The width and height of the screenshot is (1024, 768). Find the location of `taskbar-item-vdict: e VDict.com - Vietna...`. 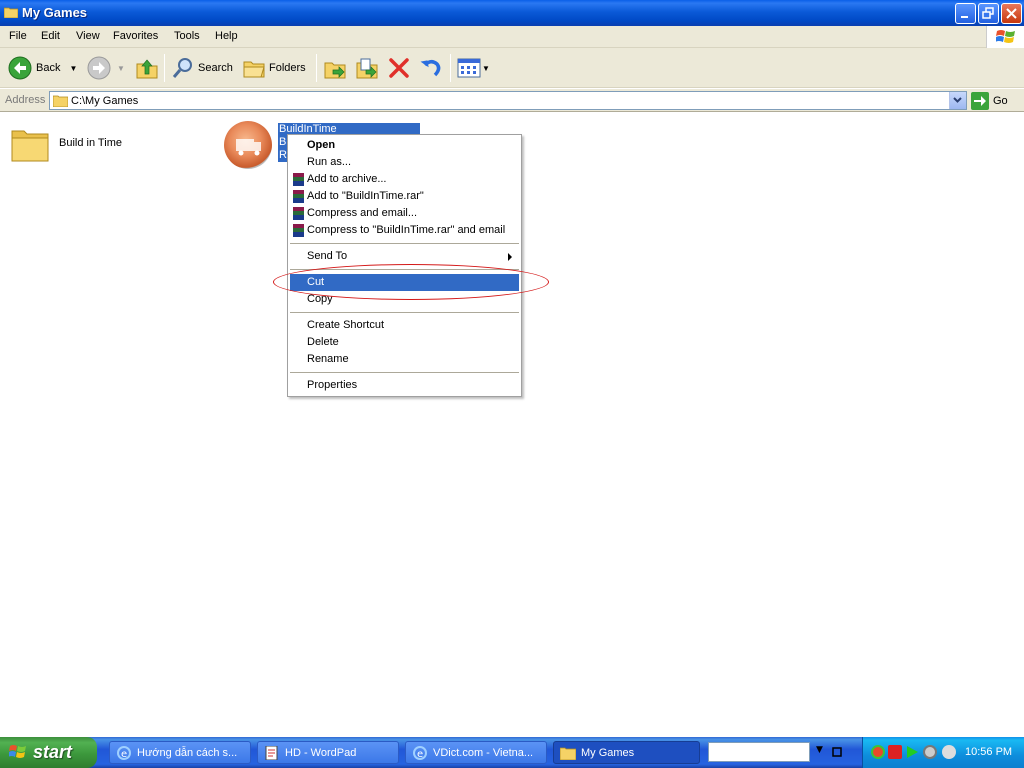

taskbar-item-vdict: e VDict.com - Vietna... is located at coordinates (476, 752).